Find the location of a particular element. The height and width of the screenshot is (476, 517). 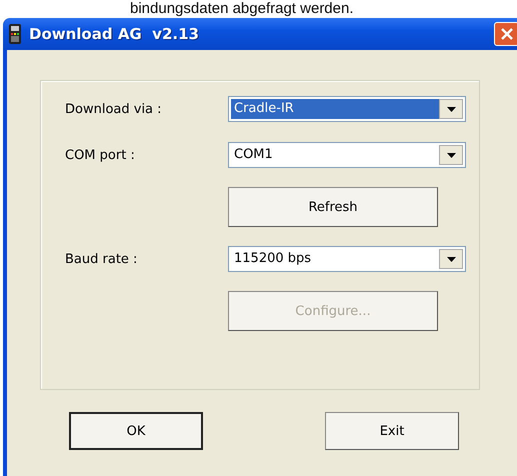

window-title: Download AG v2.13 is located at coordinates (114, 34).